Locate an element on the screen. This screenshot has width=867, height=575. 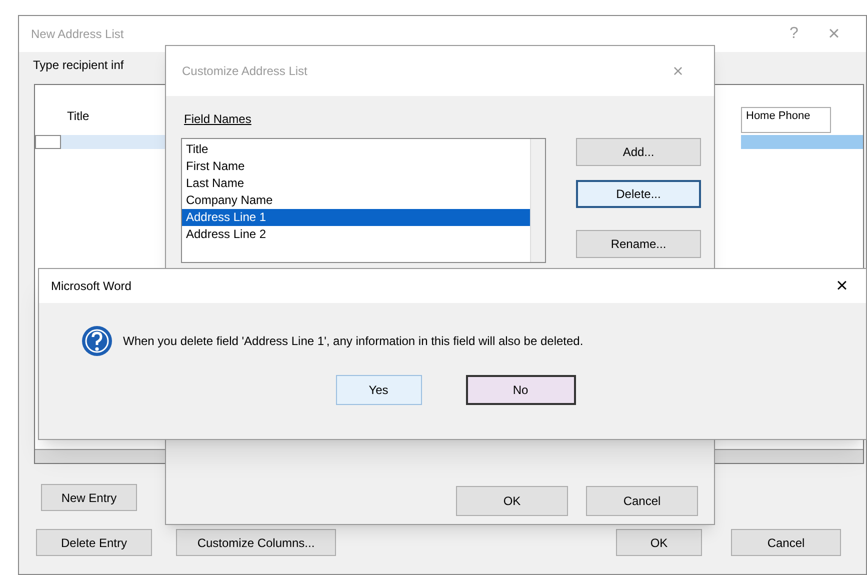
dialog-title: Microsoft Word is located at coordinates (91, 286).